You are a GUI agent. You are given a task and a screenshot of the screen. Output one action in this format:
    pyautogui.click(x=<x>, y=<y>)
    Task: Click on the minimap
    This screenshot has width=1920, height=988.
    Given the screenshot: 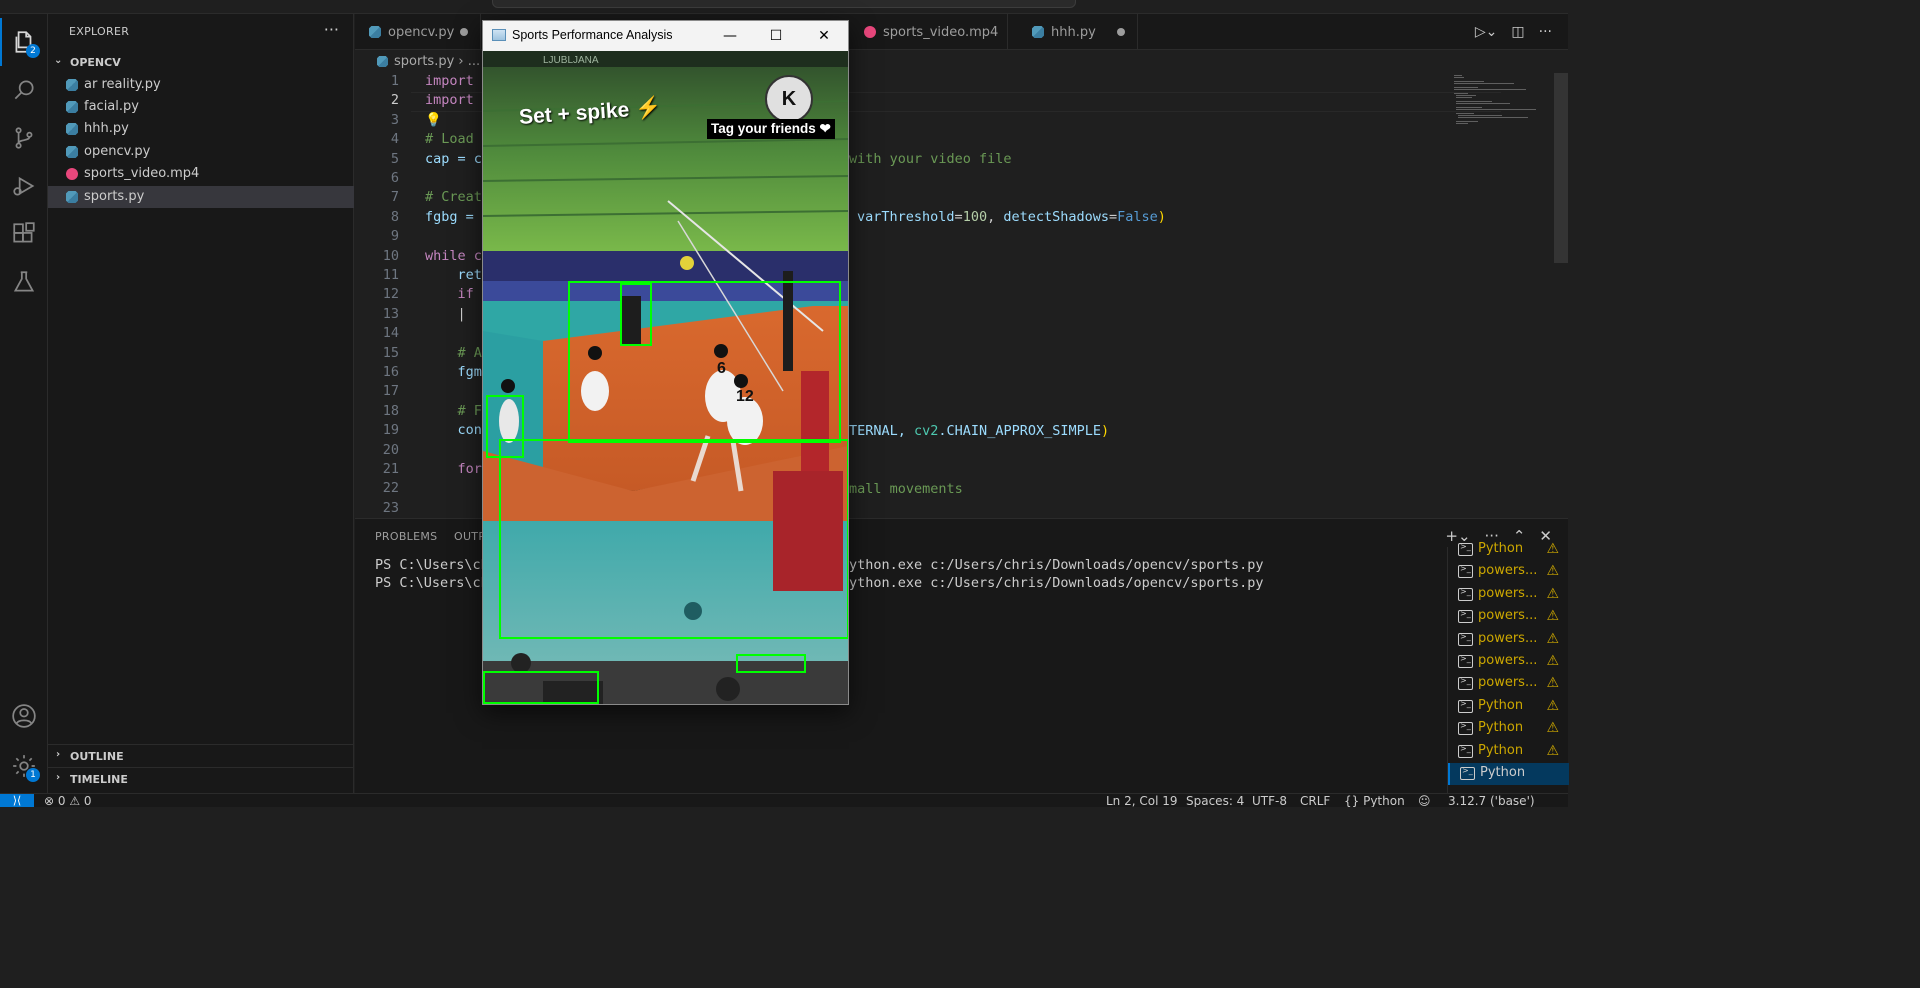 What is the action you would take?
    pyautogui.click(x=1498, y=108)
    